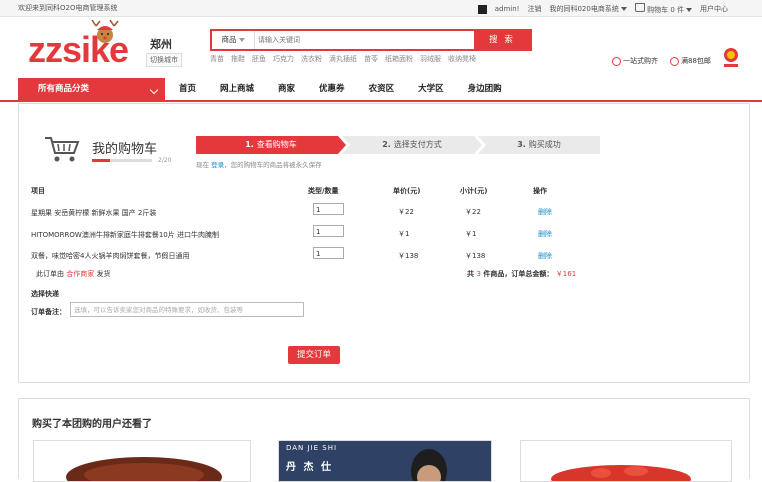 This screenshot has width=762, height=482. Describe the element at coordinates (45, 294) in the screenshot. I see `shipping-label: 选择快递` at that location.